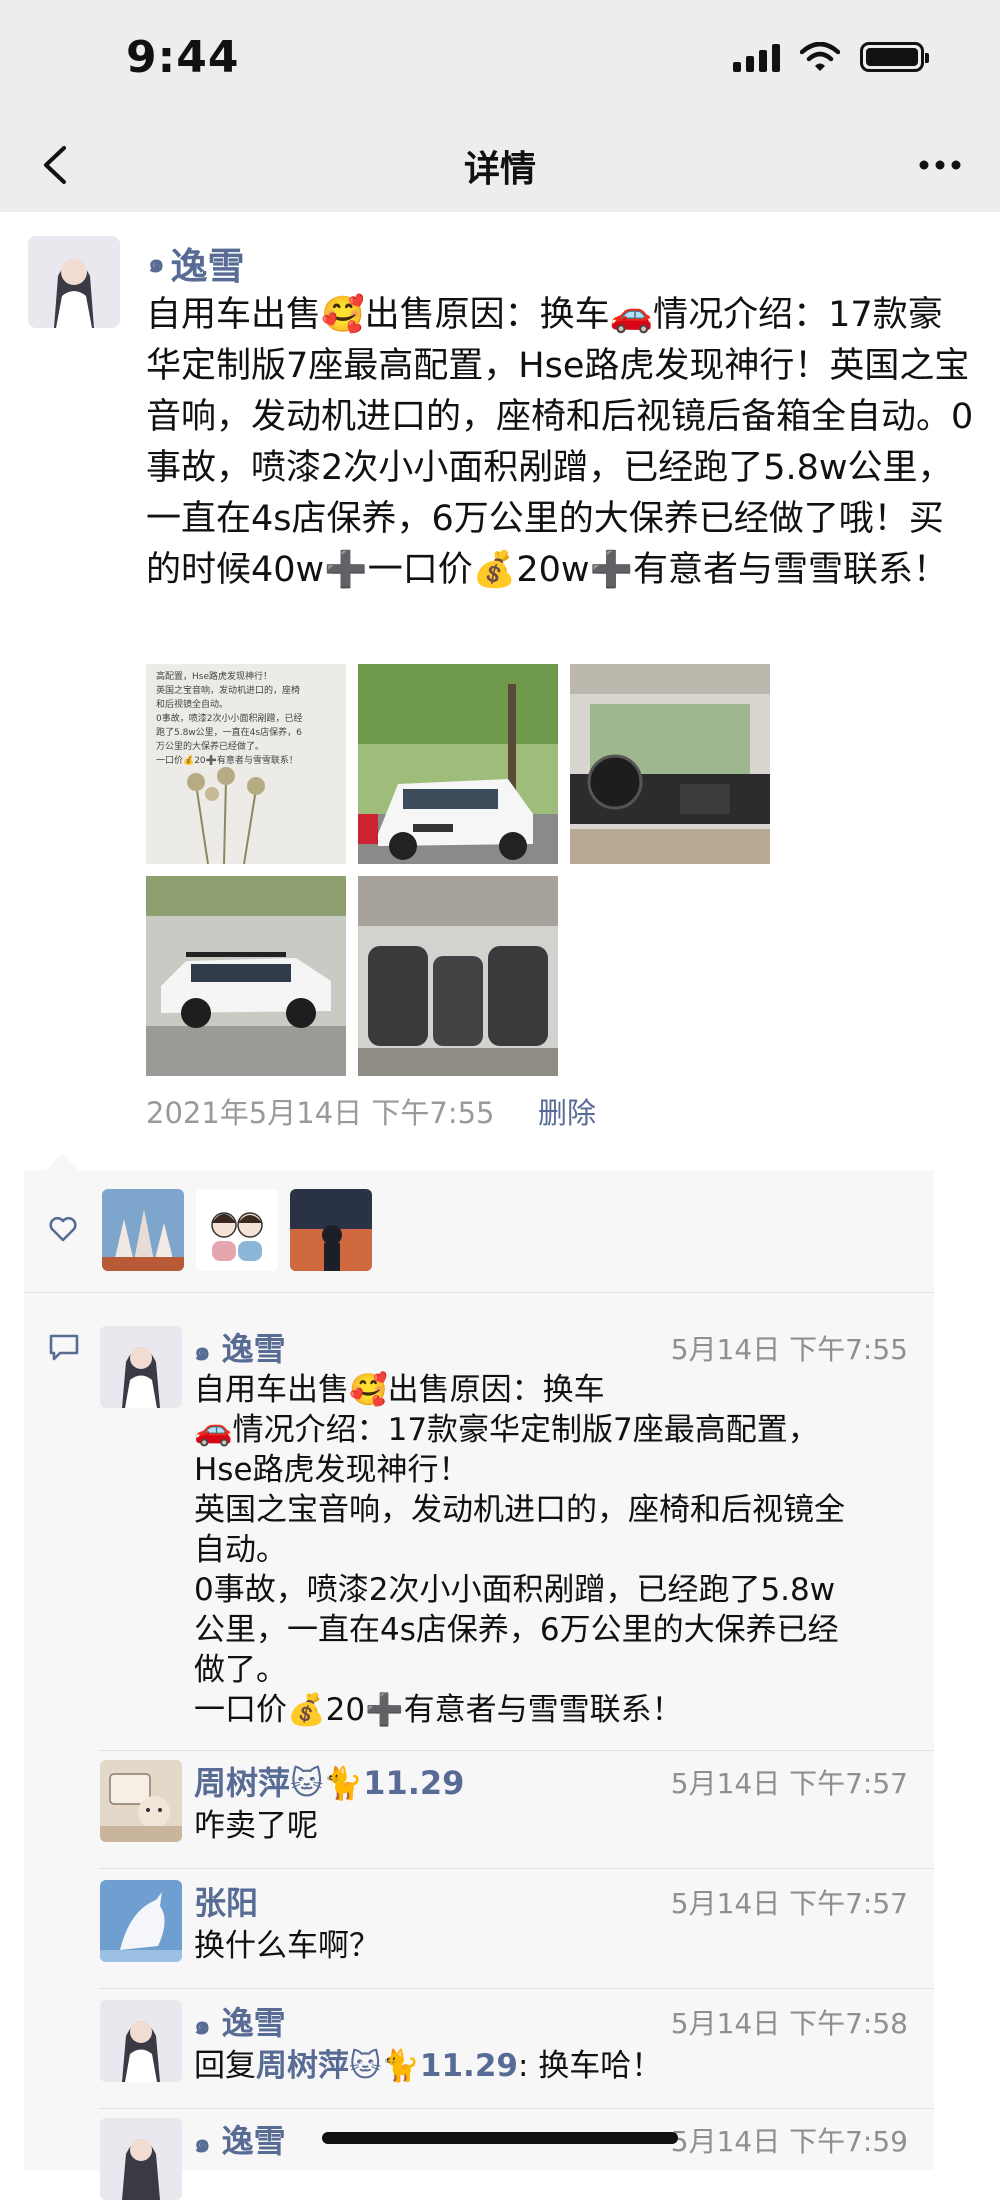 The height and width of the screenshot is (2200, 1000). Describe the element at coordinates (500, 2138) in the screenshot. I see `home-indicator` at that location.